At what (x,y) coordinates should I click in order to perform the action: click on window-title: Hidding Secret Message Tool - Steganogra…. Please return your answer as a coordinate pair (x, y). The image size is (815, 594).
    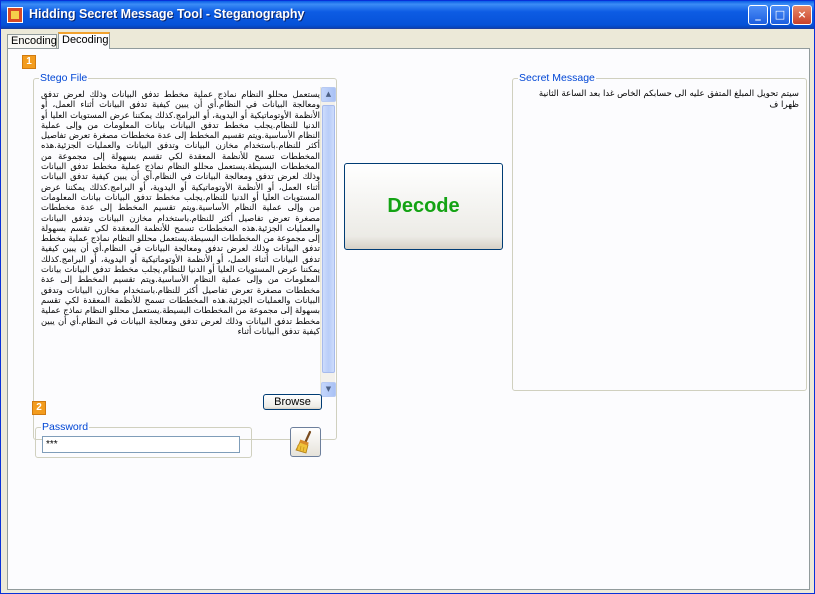
    Looking at the image, I should click on (167, 14).